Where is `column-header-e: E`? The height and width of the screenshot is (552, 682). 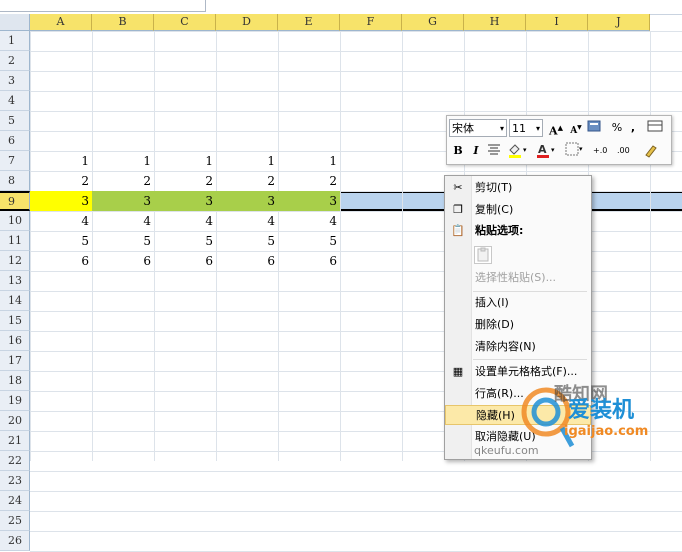 column-header-e: E is located at coordinates (309, 22).